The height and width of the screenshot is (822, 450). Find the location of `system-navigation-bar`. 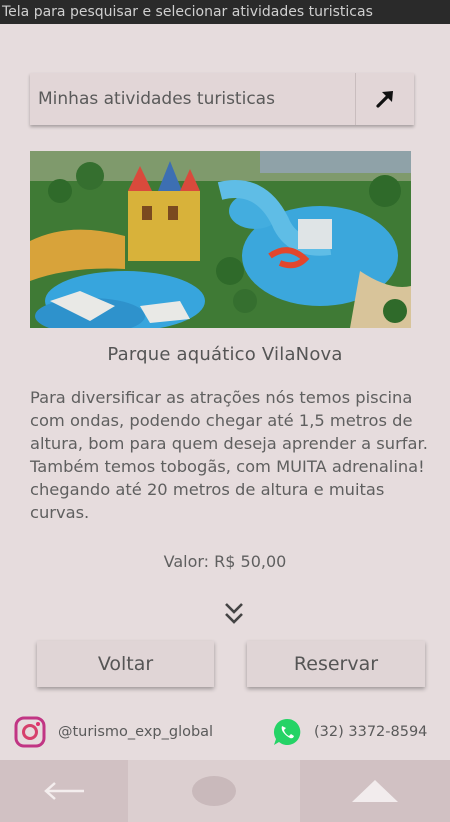

system-navigation-bar is located at coordinates (225, 791).